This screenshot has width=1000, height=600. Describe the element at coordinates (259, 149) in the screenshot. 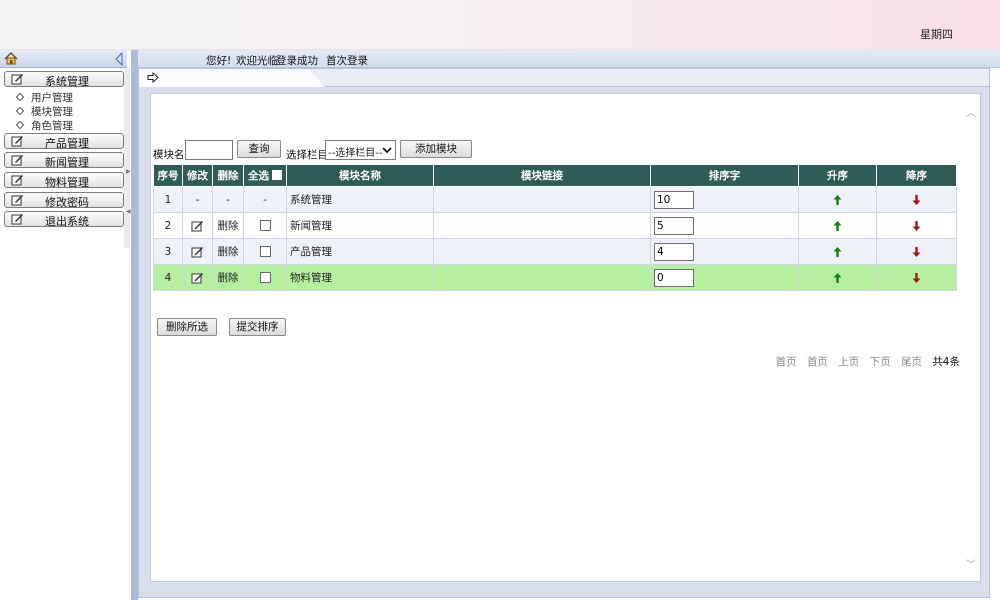

I see `query-button: 查询` at that location.